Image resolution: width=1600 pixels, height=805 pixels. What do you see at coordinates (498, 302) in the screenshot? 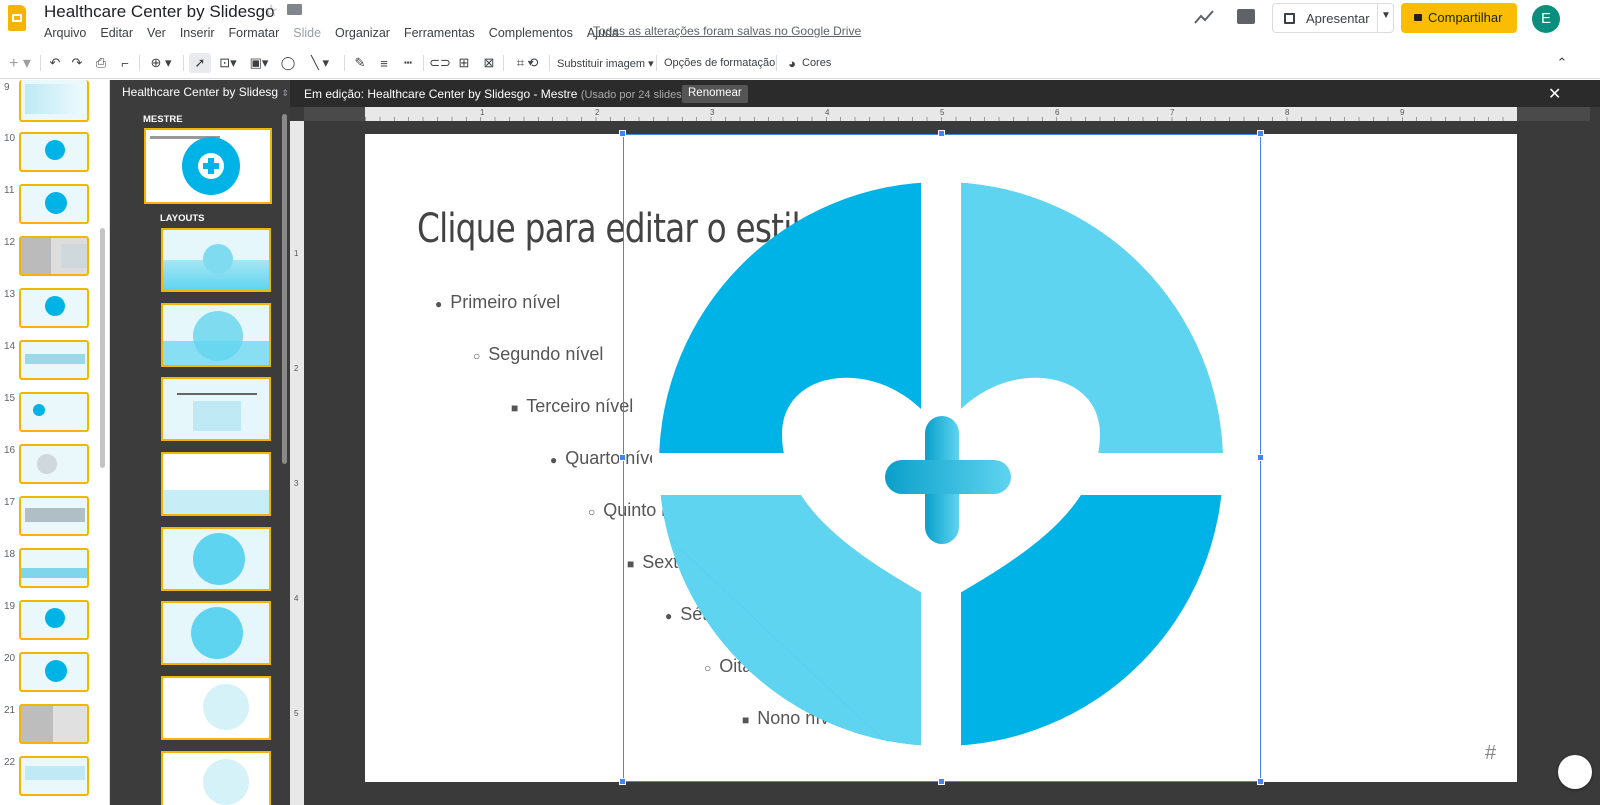
I see `bullet-level-1: ● Primeiro nível` at bounding box center [498, 302].